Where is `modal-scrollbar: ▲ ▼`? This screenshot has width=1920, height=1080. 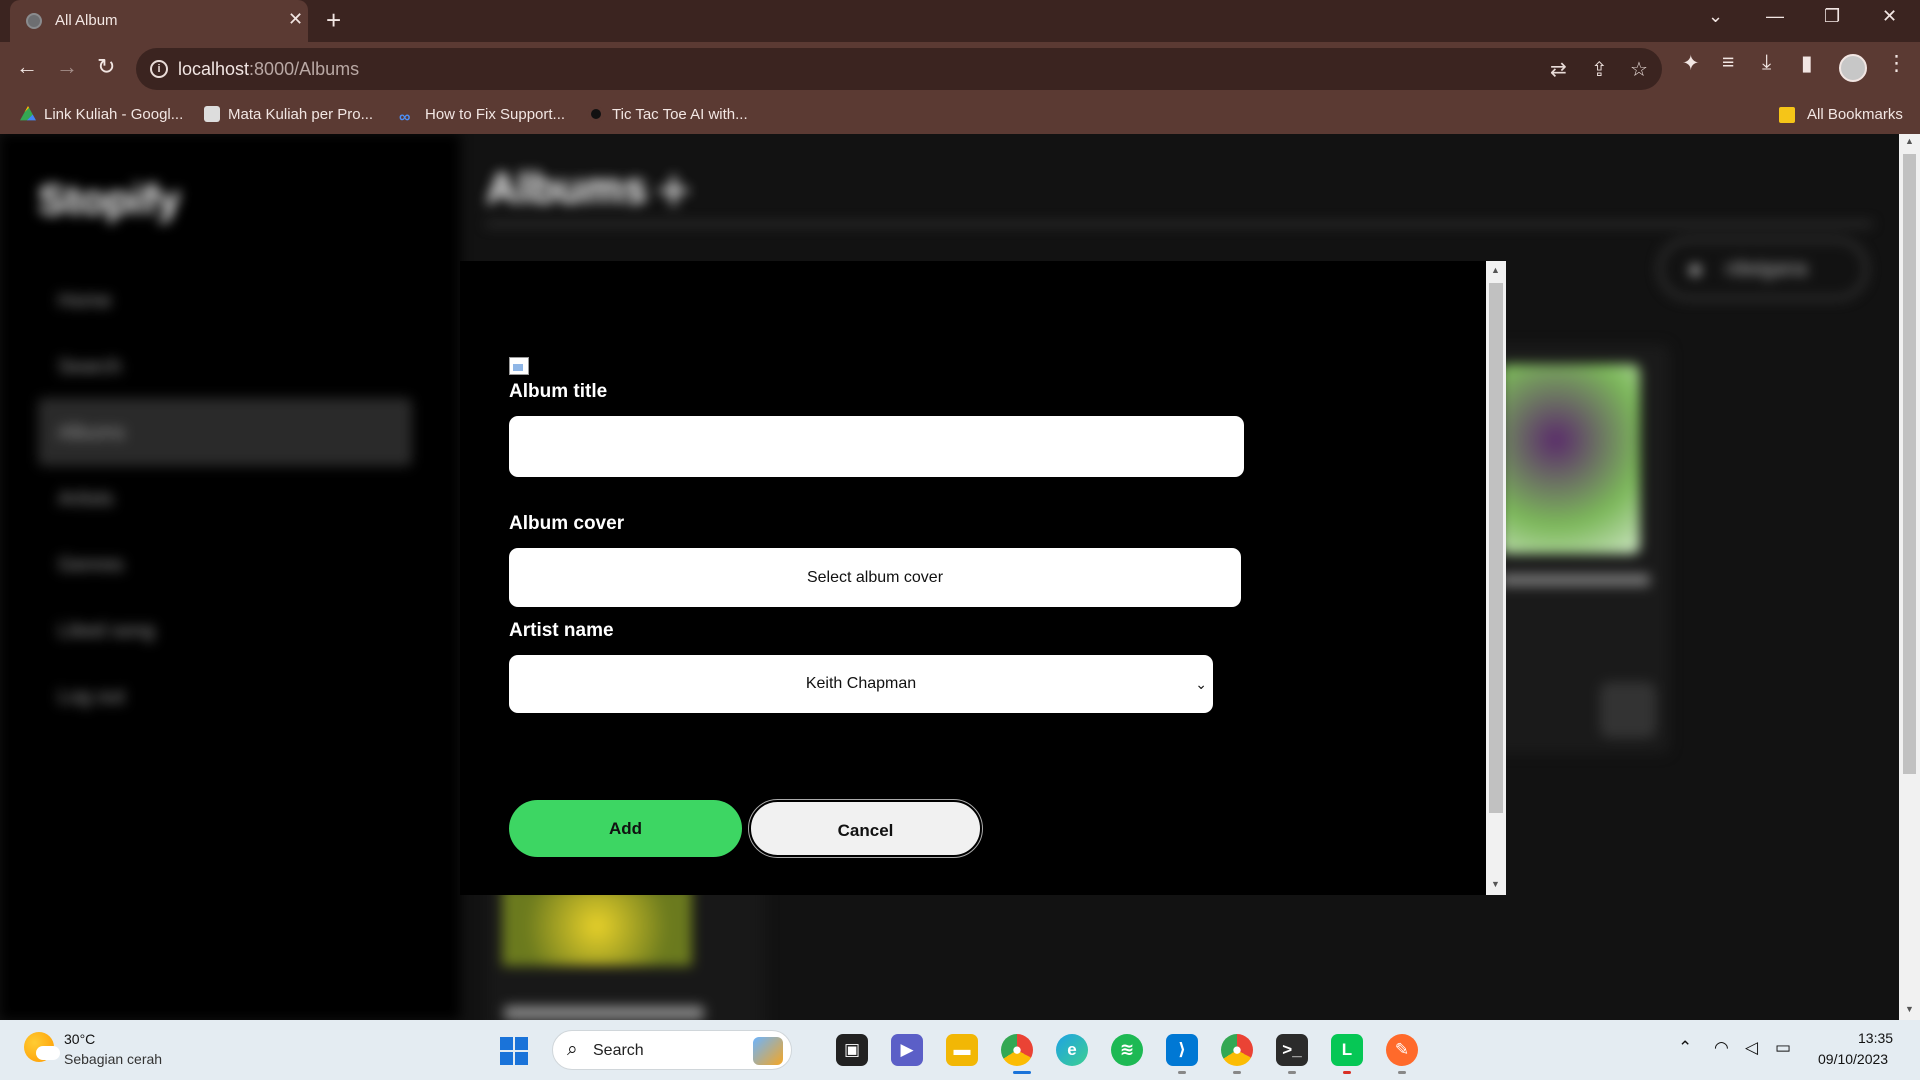
modal-scrollbar: ▲ ▼ is located at coordinates (1496, 578).